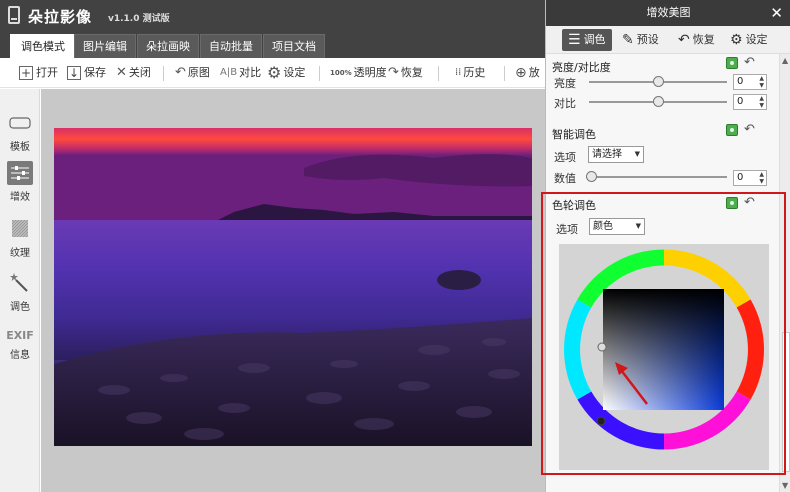 Image resolution: width=790 pixels, height=492 pixels. I want to click on settings-button: ⚙ 设定, so click(286, 73).